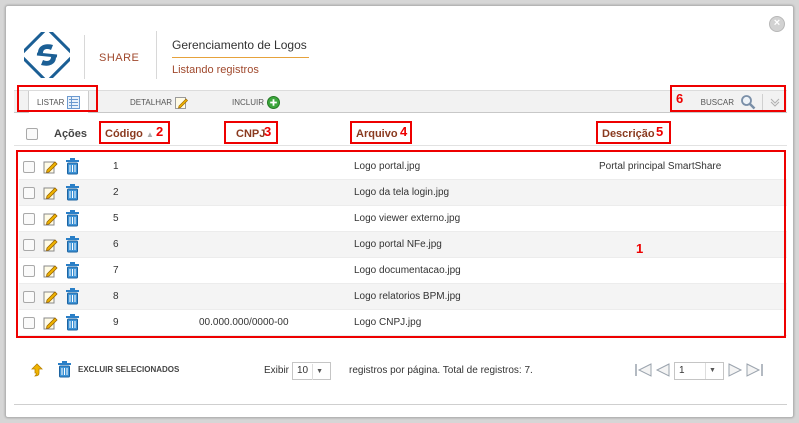  Describe the element at coordinates (116, 244) in the screenshot. I see `cell-codigo: 6` at that location.